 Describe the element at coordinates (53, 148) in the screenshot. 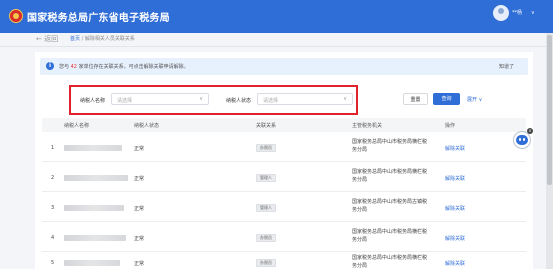

I see `row-index: 1` at that location.